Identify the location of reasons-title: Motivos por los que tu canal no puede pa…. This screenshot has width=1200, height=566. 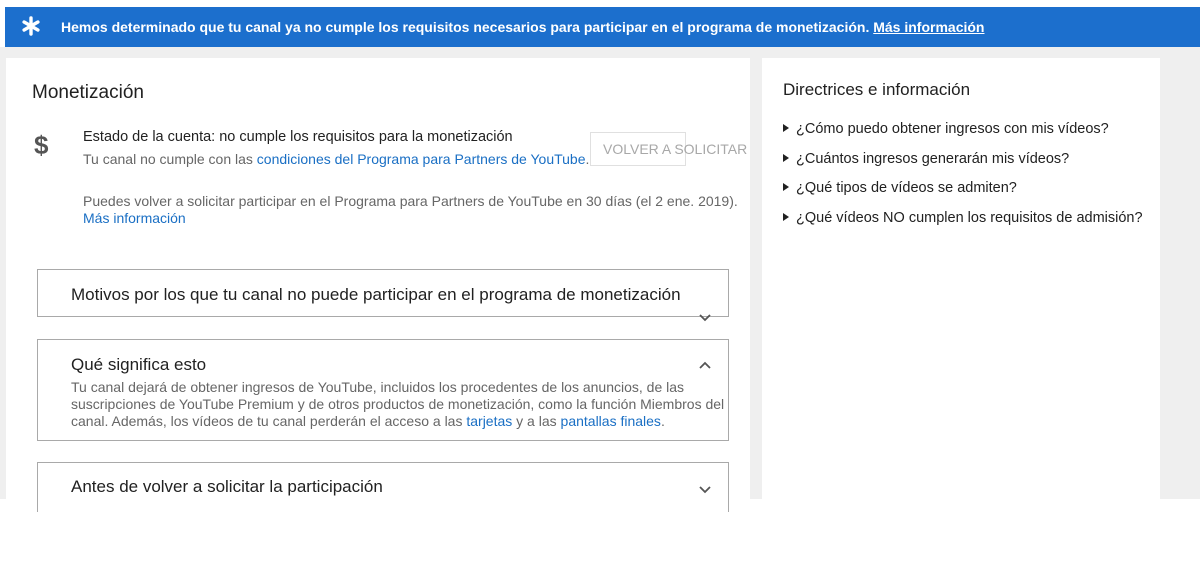
(376, 294).